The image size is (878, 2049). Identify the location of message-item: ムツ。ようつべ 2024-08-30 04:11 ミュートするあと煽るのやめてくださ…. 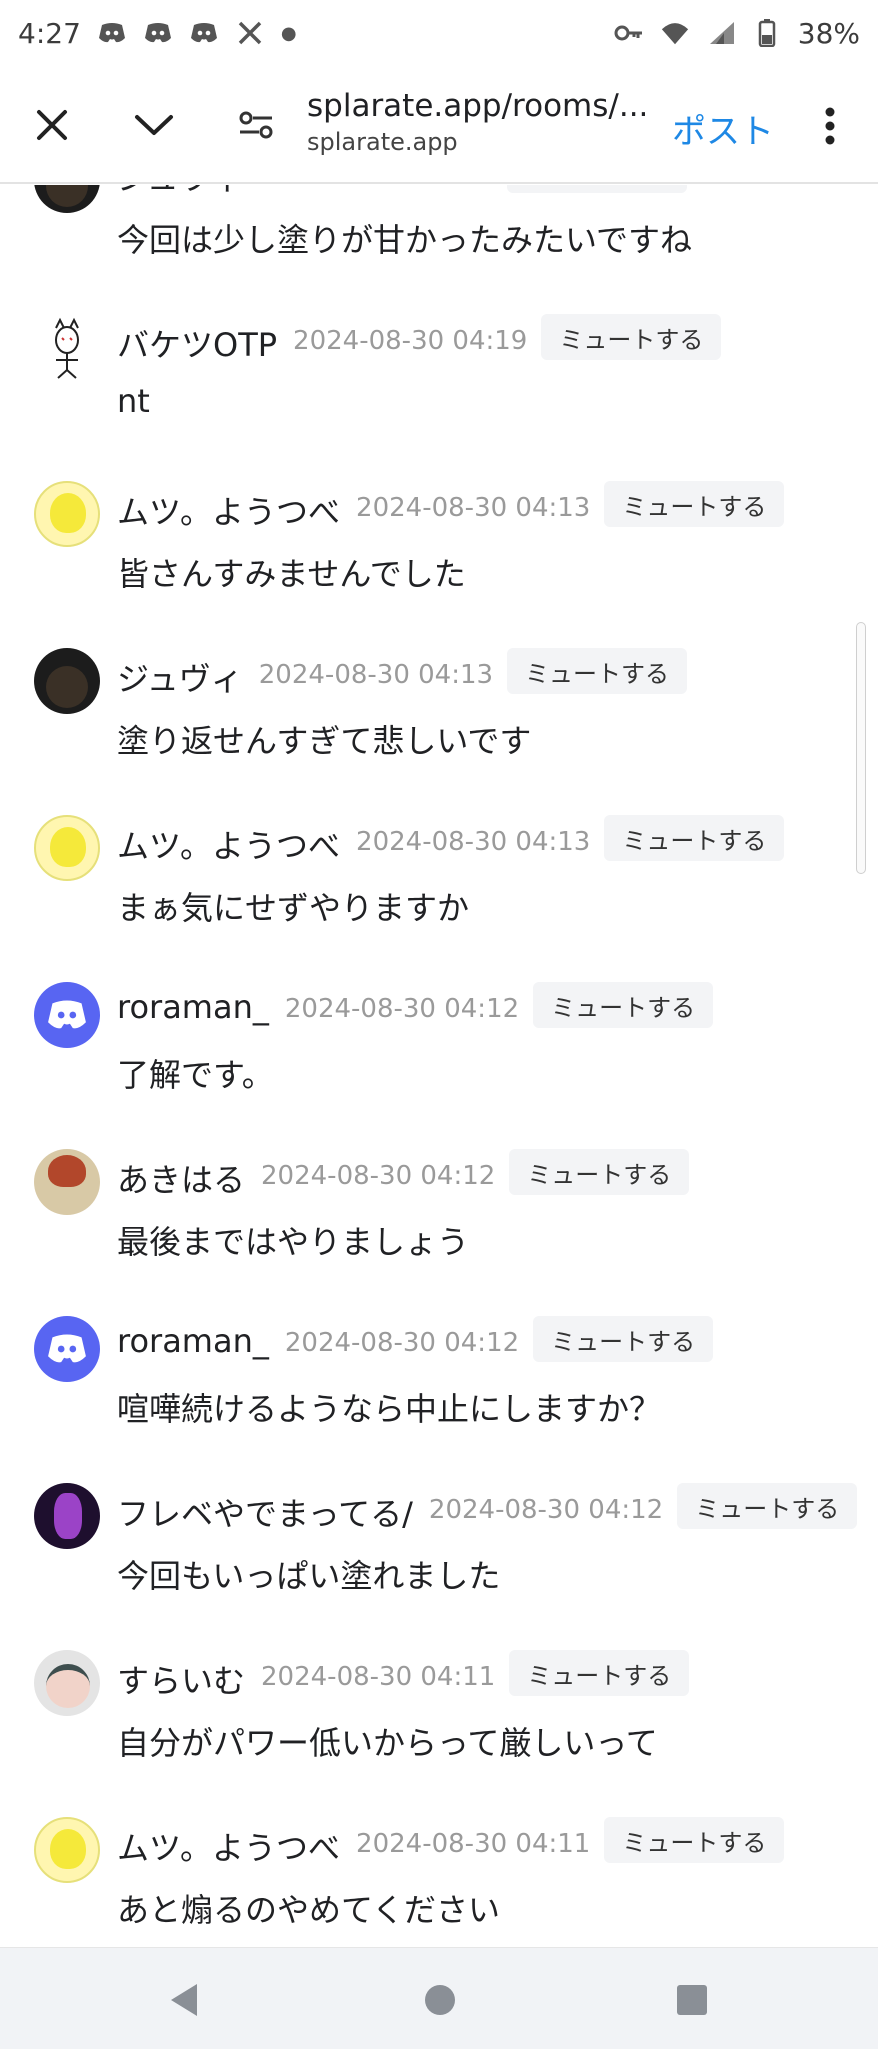
(439, 1882).